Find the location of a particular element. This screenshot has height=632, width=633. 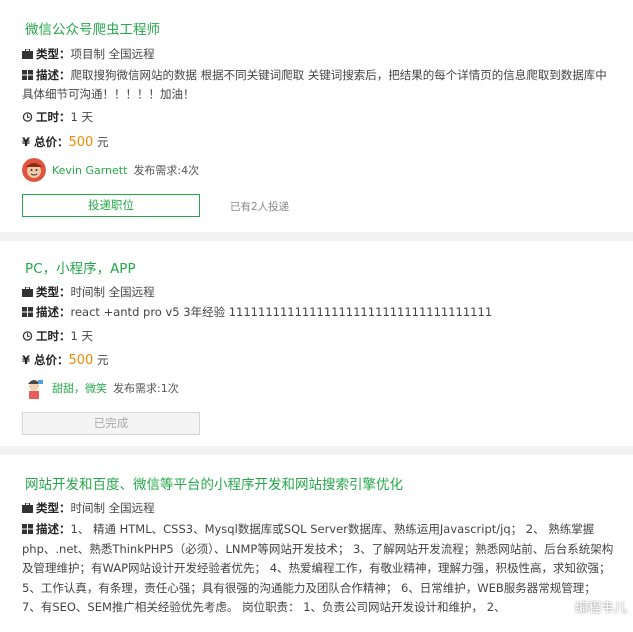

job-title: PC，小程序，APP is located at coordinates (80, 267).